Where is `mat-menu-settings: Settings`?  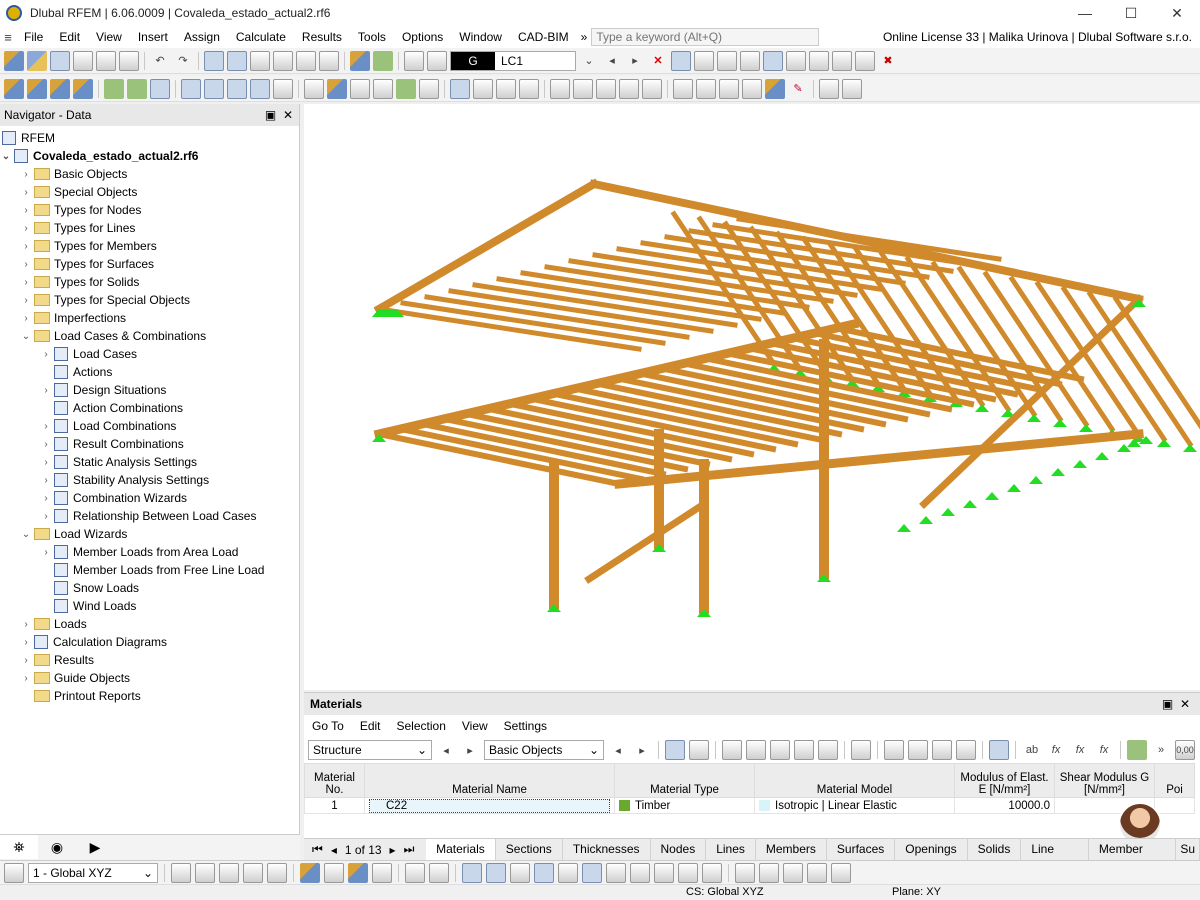
mat-menu-settings: Settings is located at coordinates (525, 726).